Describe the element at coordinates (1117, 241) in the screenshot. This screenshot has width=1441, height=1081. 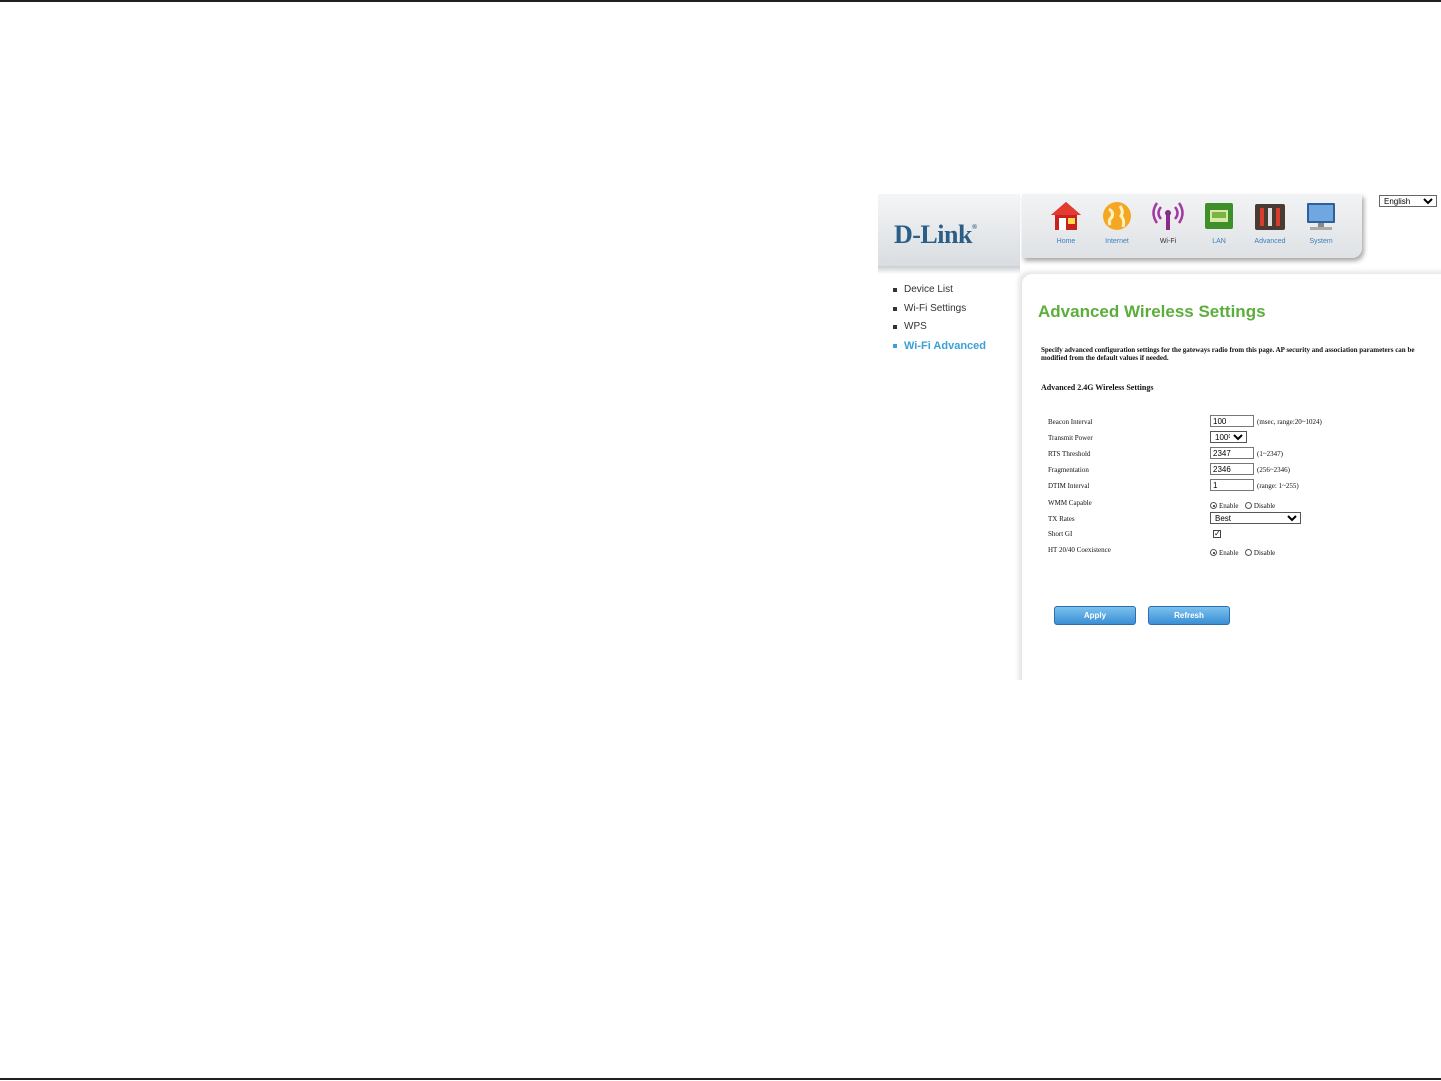
I see `nav-internet-label: Internet` at that location.